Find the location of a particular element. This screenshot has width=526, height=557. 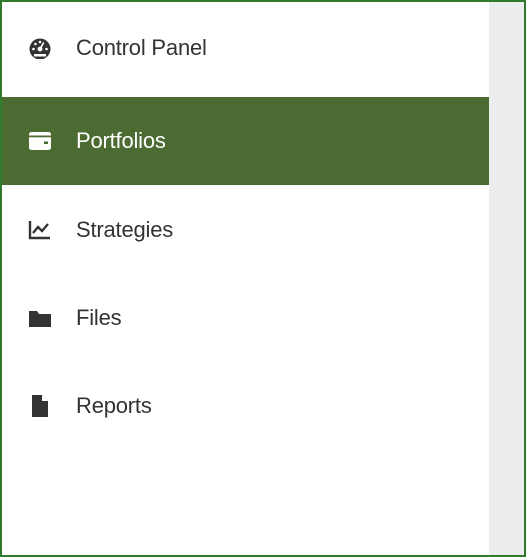

sidebar-item-label: Files is located at coordinates (99, 317).